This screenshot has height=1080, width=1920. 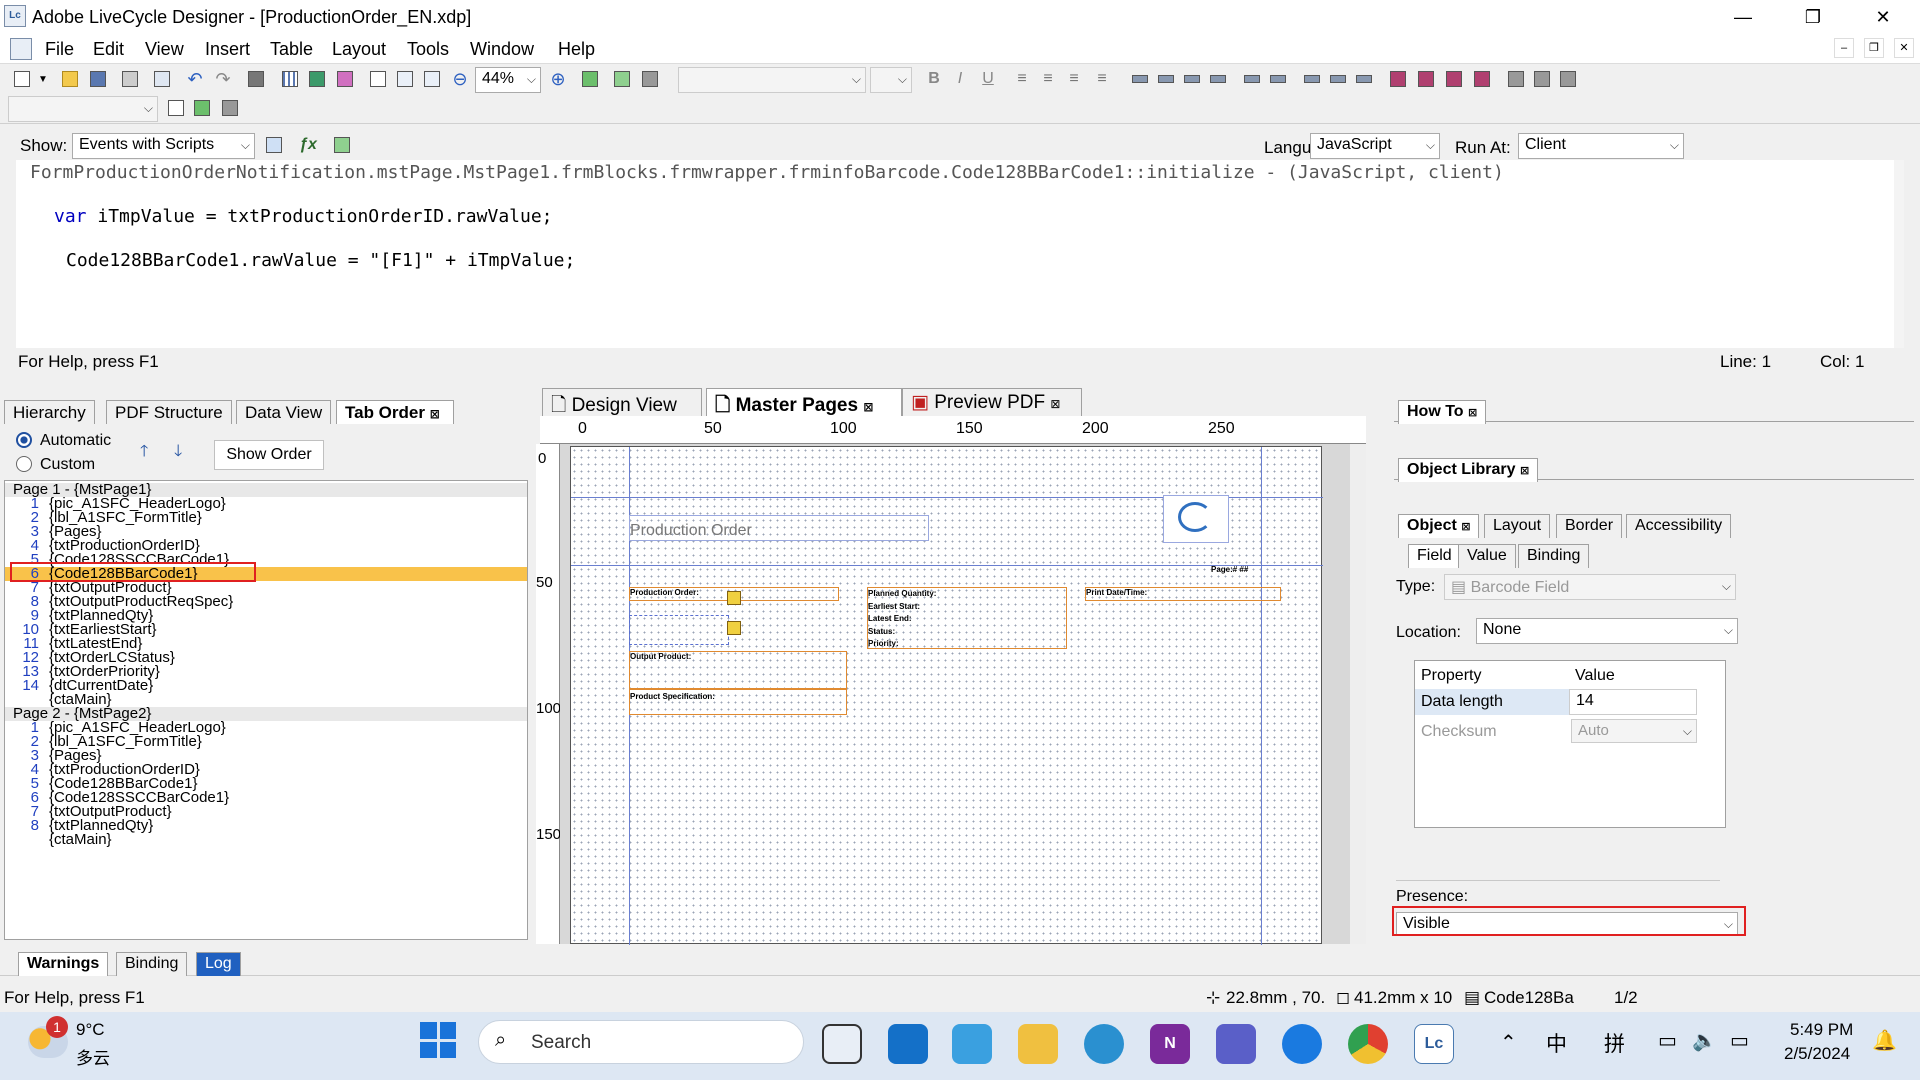 What do you see at coordinates (1454, 79) in the screenshot?
I see `bring-front-icon` at bounding box center [1454, 79].